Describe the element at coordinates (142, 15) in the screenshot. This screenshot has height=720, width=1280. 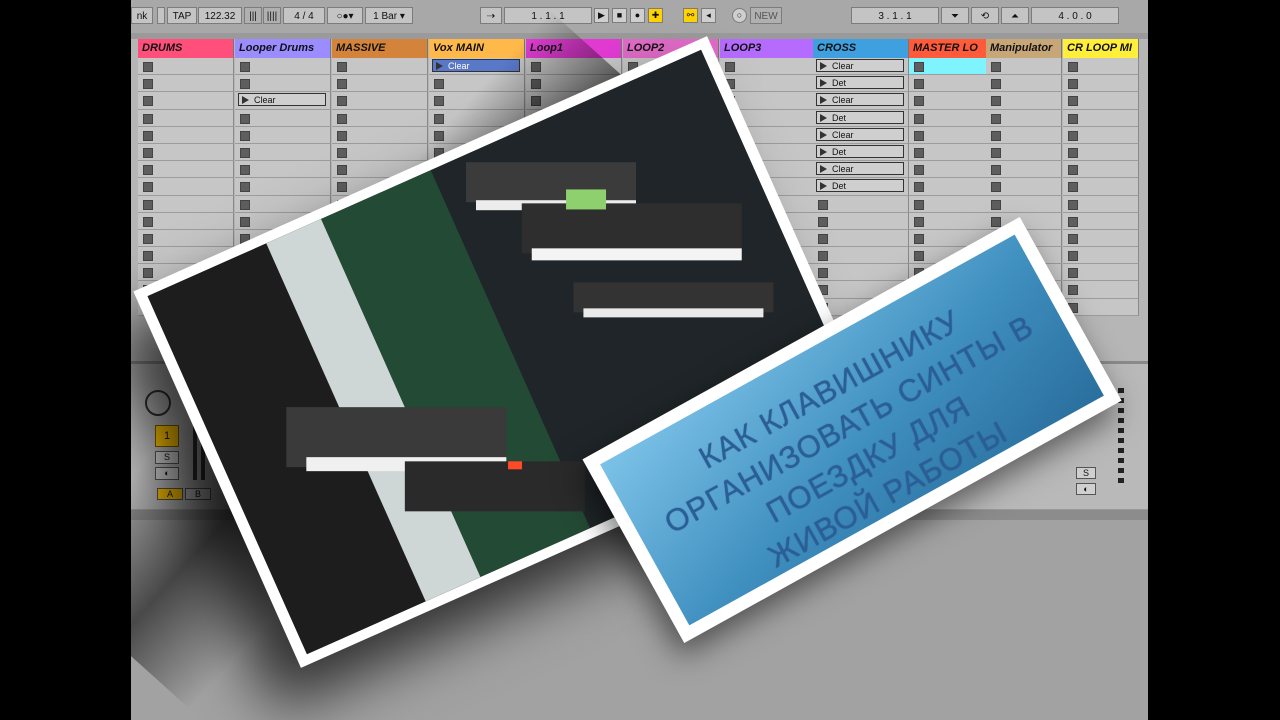
I see `link-button: nk` at that location.